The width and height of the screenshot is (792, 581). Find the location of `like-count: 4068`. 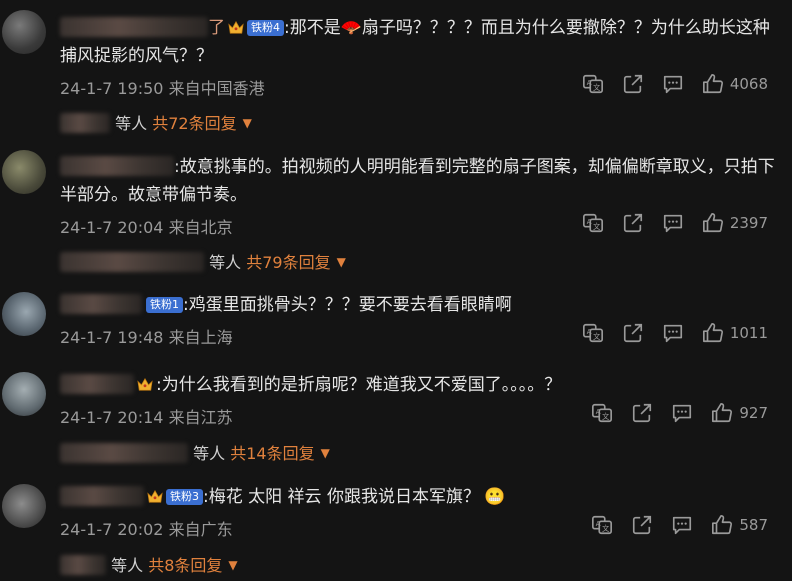

like-count: 4068 is located at coordinates (748, 84).